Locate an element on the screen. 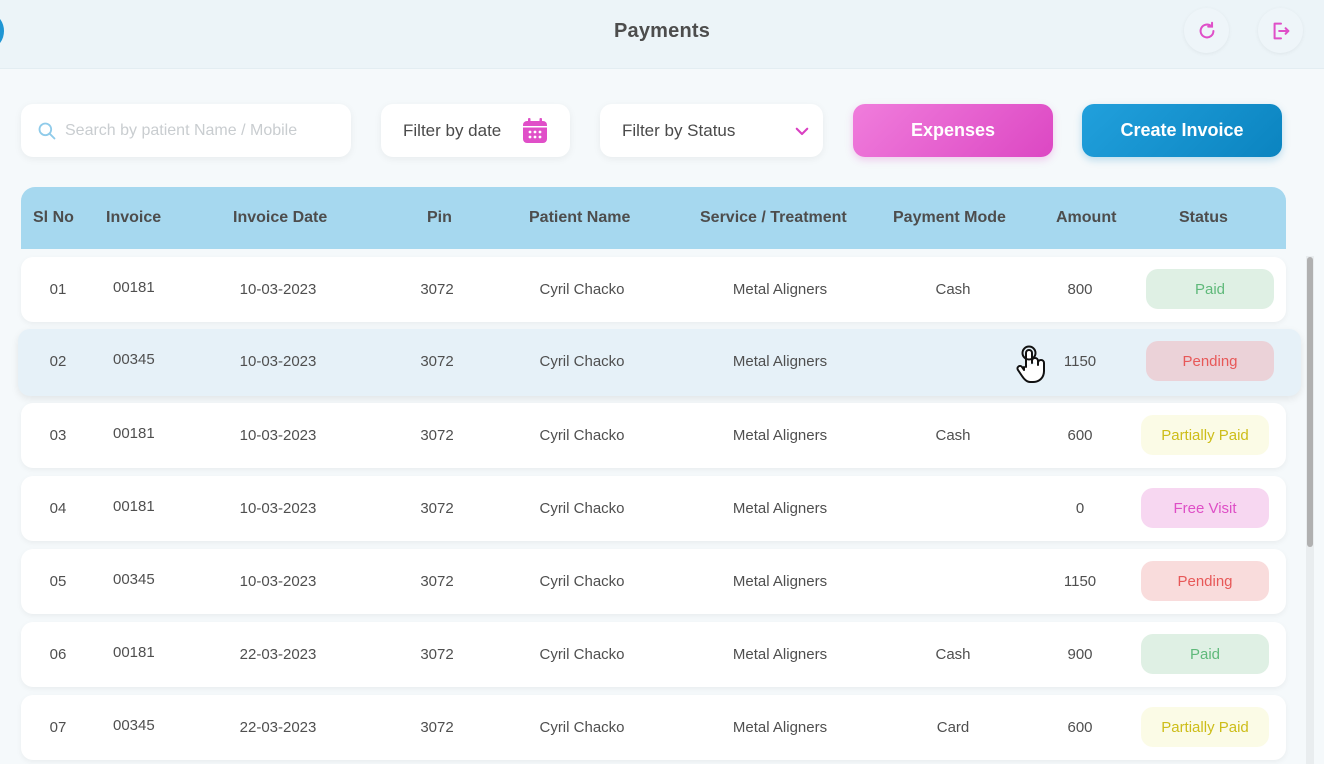 The width and height of the screenshot is (1324, 764). cell-sl-no: 01 is located at coordinates (58, 289).